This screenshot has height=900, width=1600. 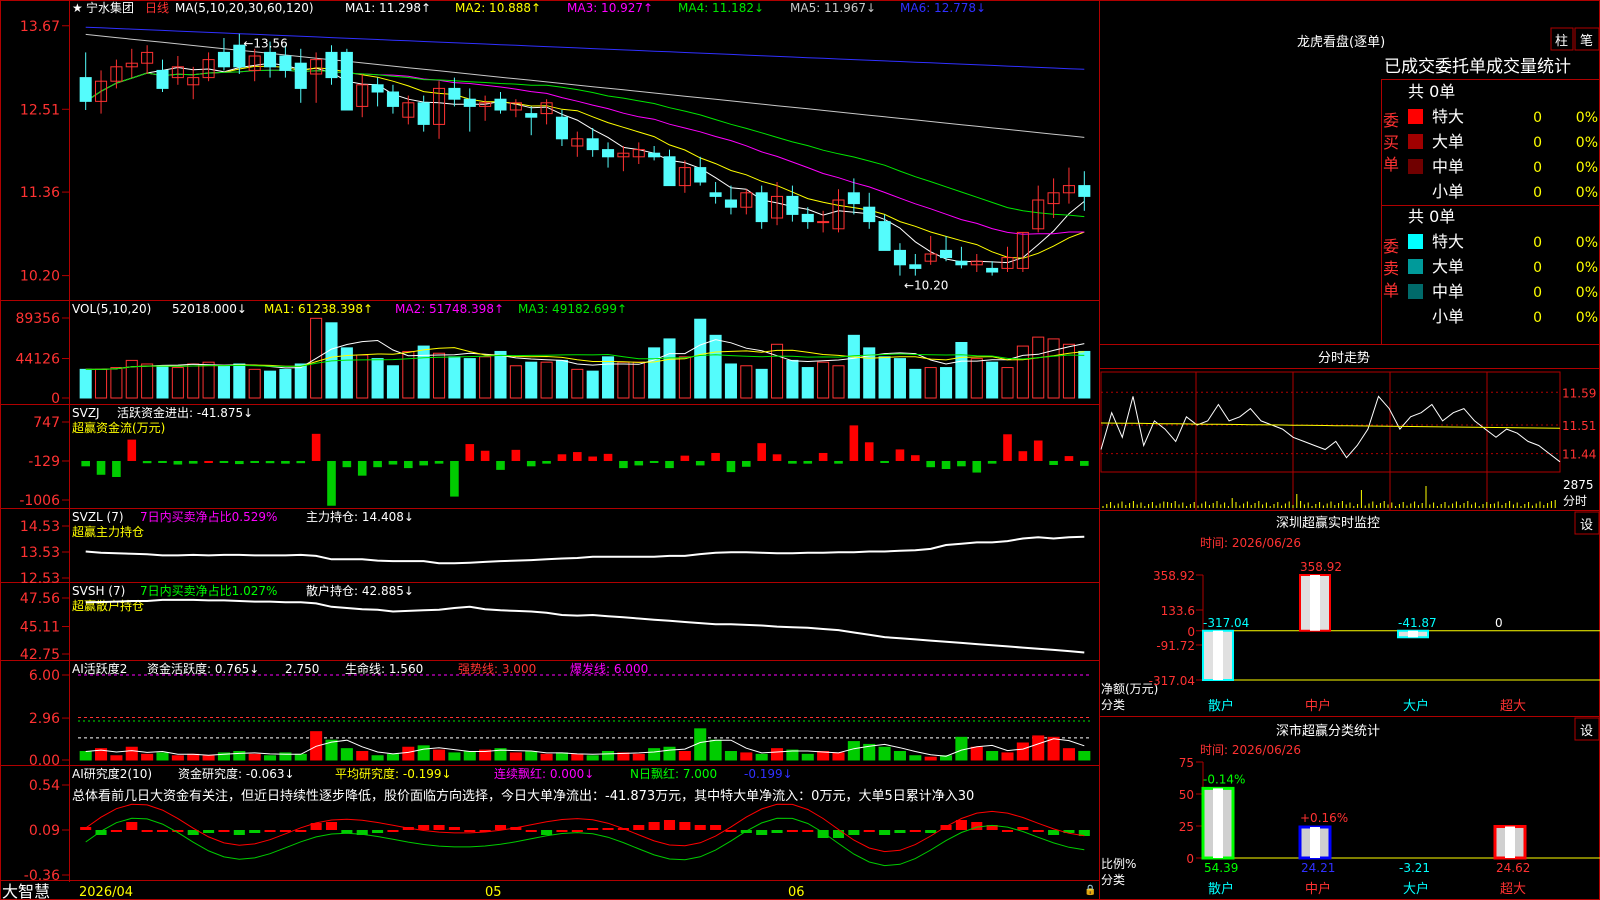 What do you see at coordinates (1328, 731) in the screenshot?
I see `classify-title: 深市超赢分类统计` at bounding box center [1328, 731].